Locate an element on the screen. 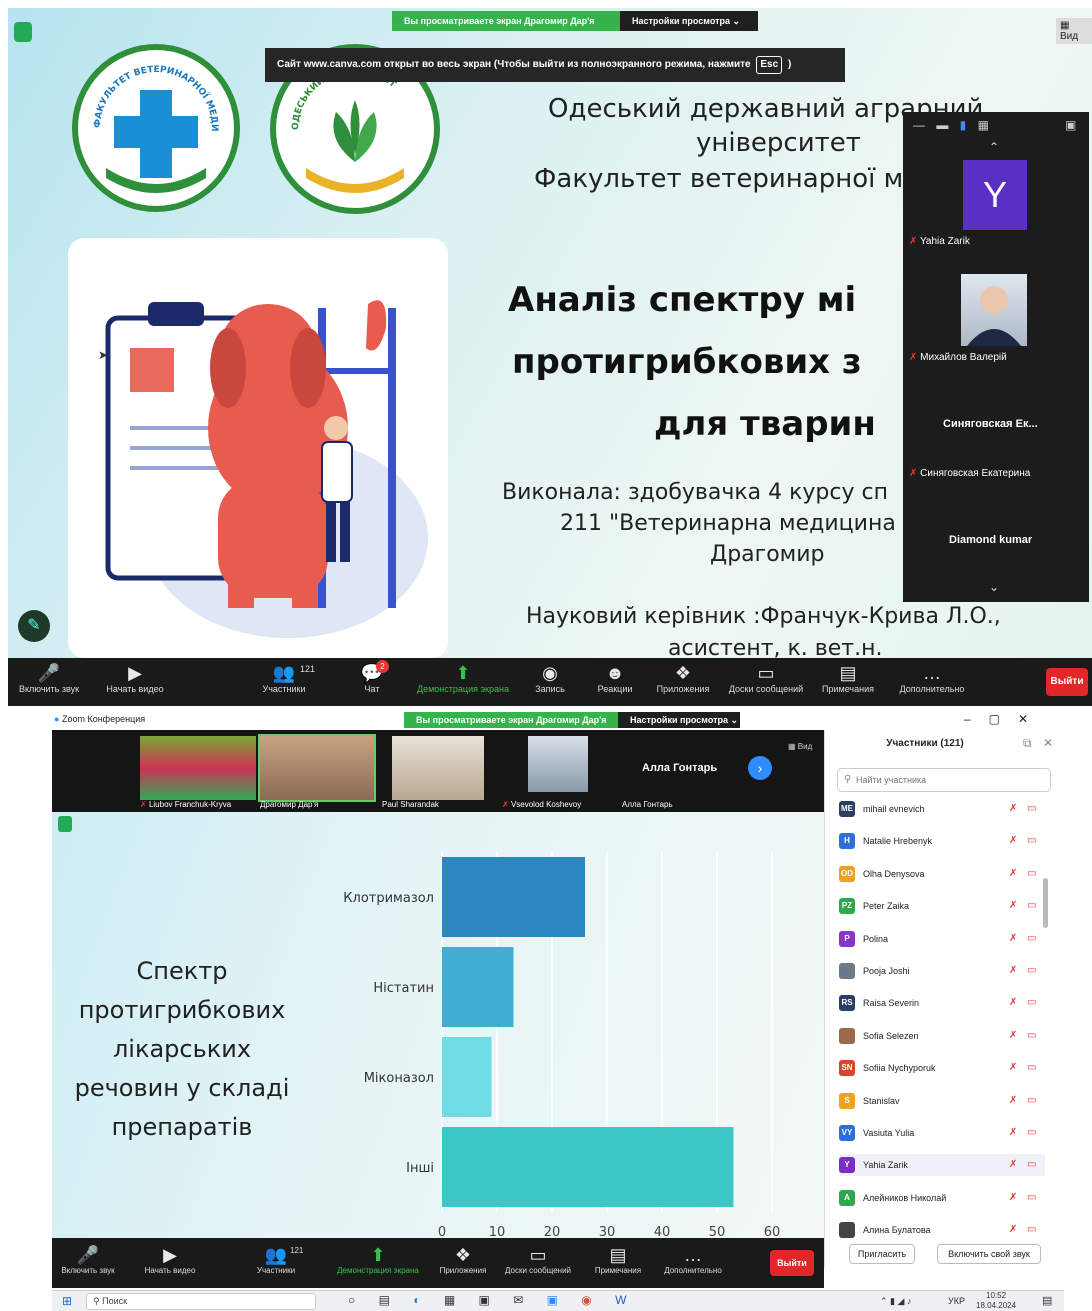 Image resolution: width=1092 pixels, height=1311 pixels. participant-row: A Алейников Николай ✗ ▭ is located at coordinates (942, 1198).